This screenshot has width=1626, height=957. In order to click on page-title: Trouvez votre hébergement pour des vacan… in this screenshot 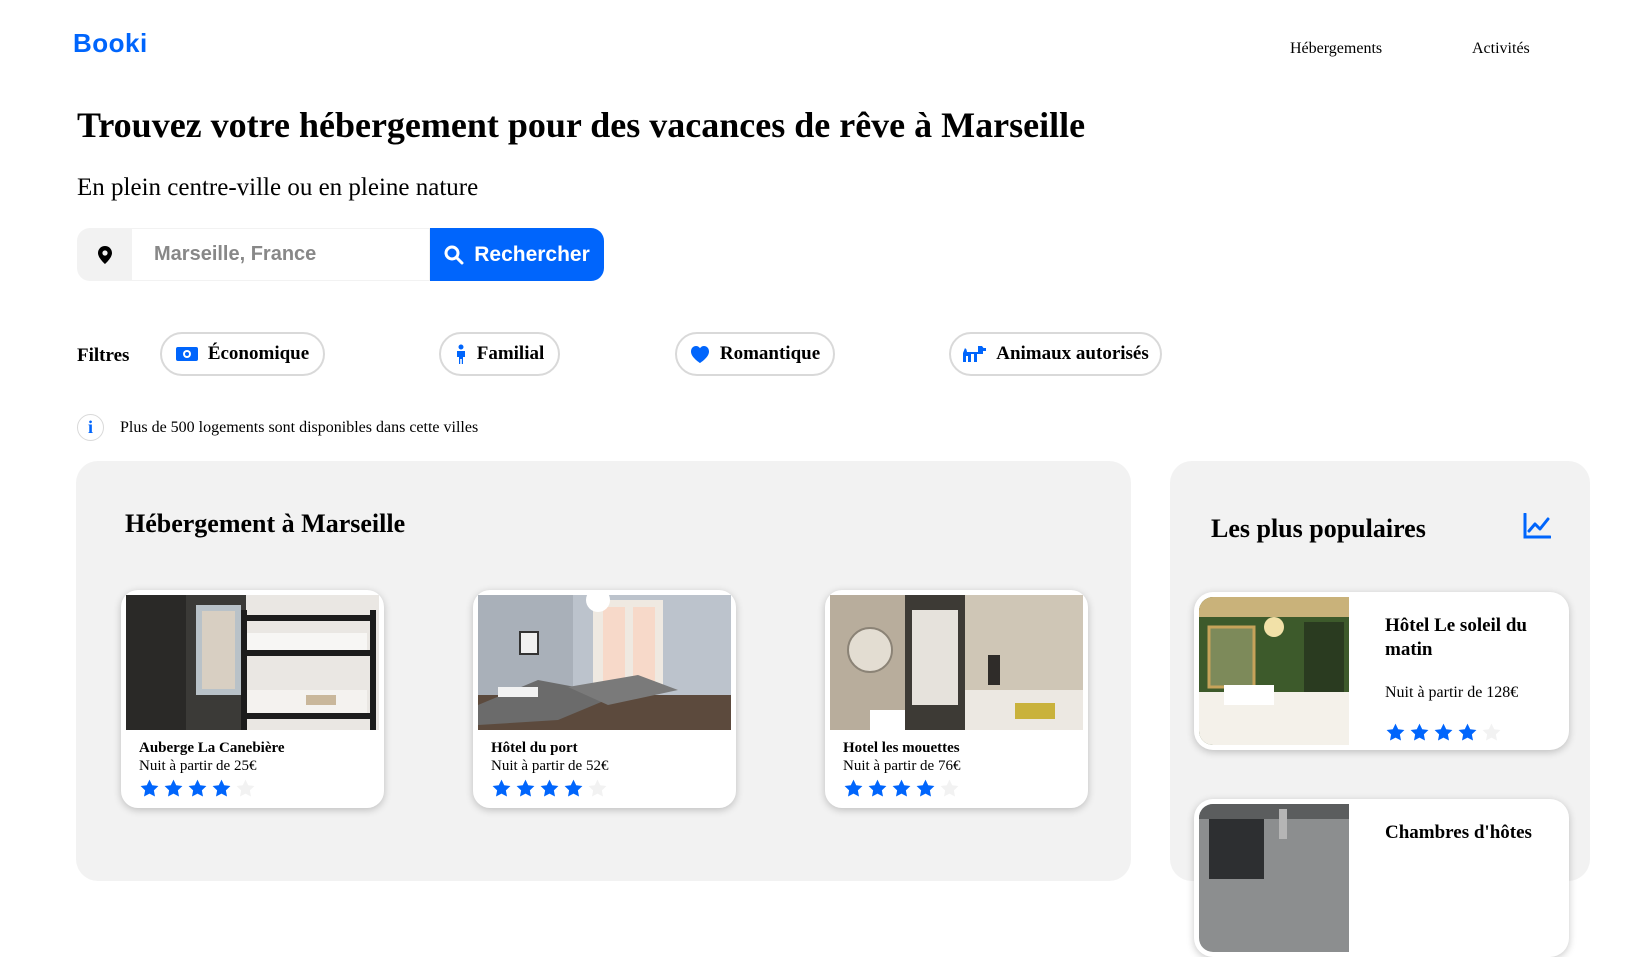, I will do `click(581, 125)`.